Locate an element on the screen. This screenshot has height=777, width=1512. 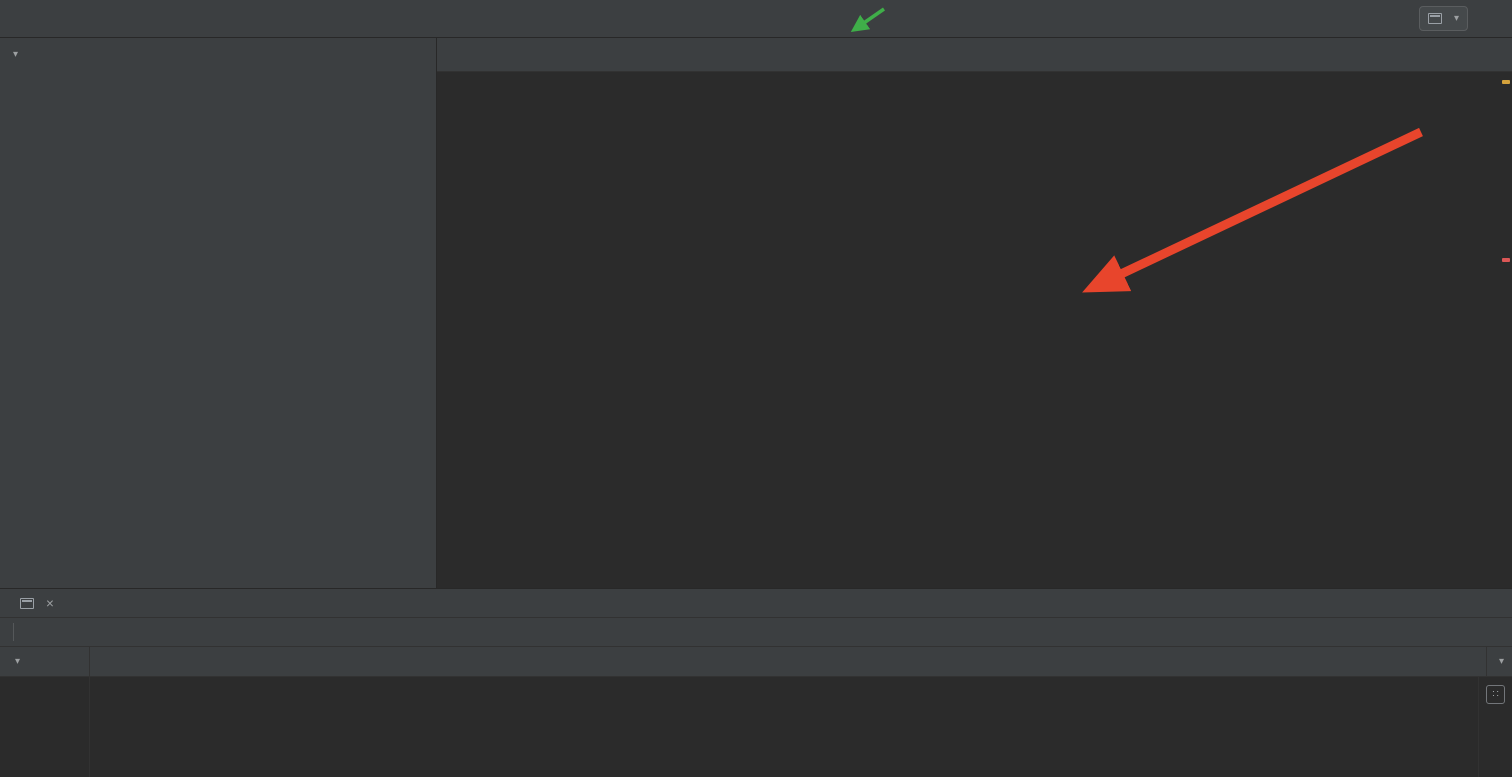
close-tab-icon: × is located at coordinates (50, 603).